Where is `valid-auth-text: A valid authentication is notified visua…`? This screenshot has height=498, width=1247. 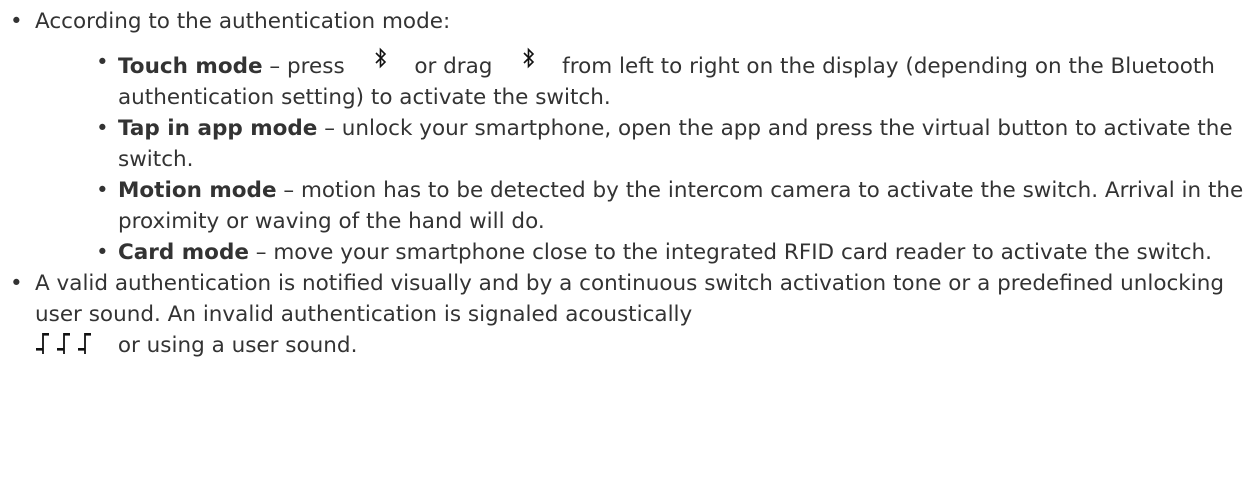 valid-auth-text: A valid authentication is notified visua… is located at coordinates (630, 299).